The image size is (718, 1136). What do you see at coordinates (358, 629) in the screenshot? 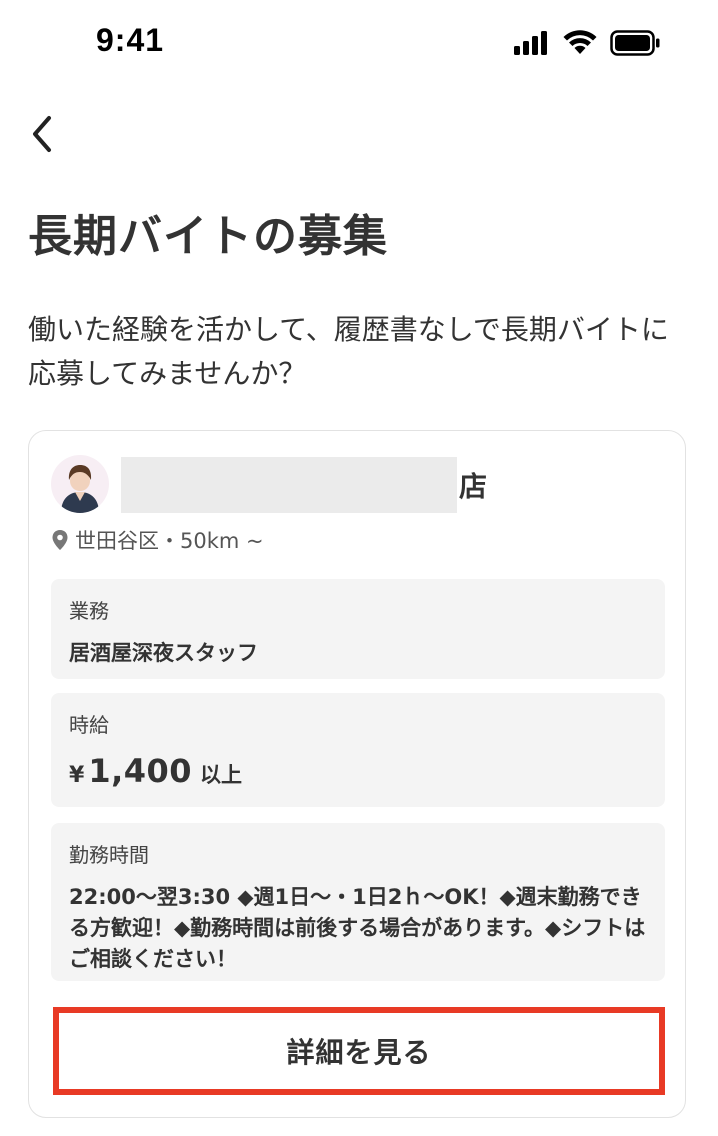
I see `task-info: 業務 居酒屋深夜スタッフ` at bounding box center [358, 629].